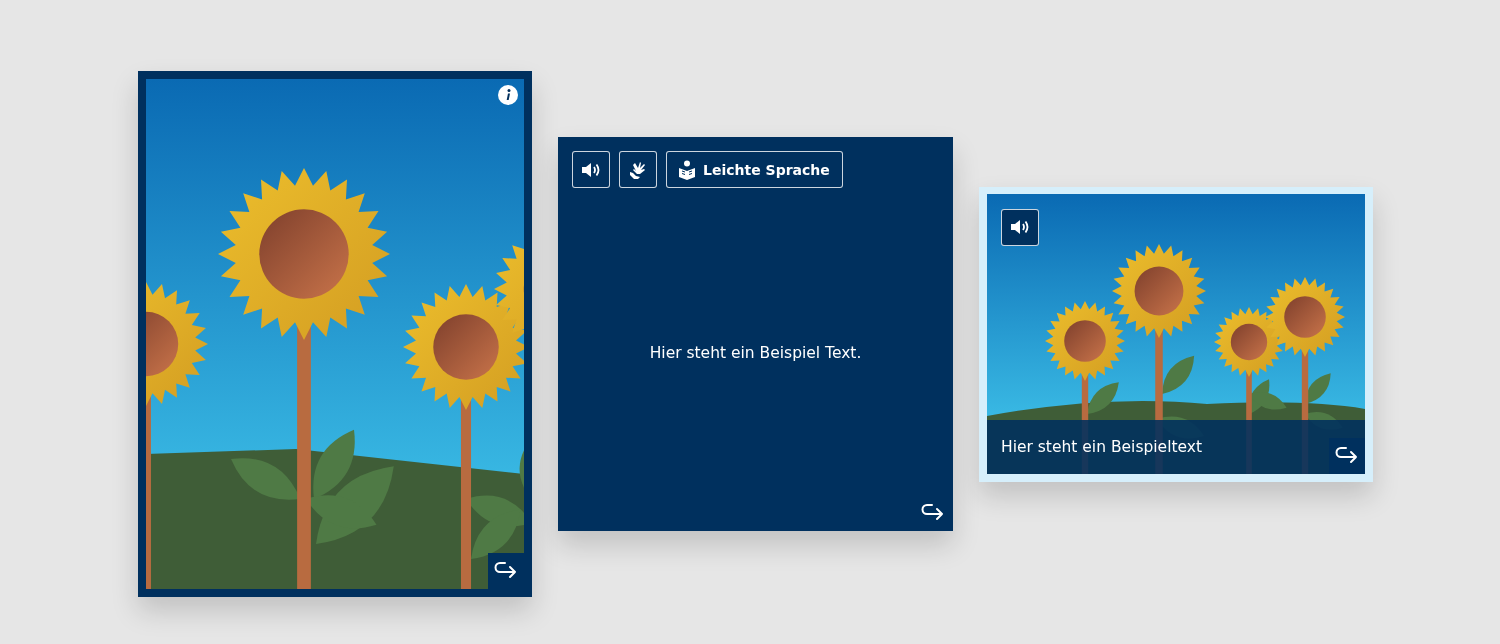 This screenshot has height=644, width=1500. What do you see at coordinates (755, 353) in the screenshot?
I see `body-text: Hier steht ein Beispiel Text.` at bounding box center [755, 353].